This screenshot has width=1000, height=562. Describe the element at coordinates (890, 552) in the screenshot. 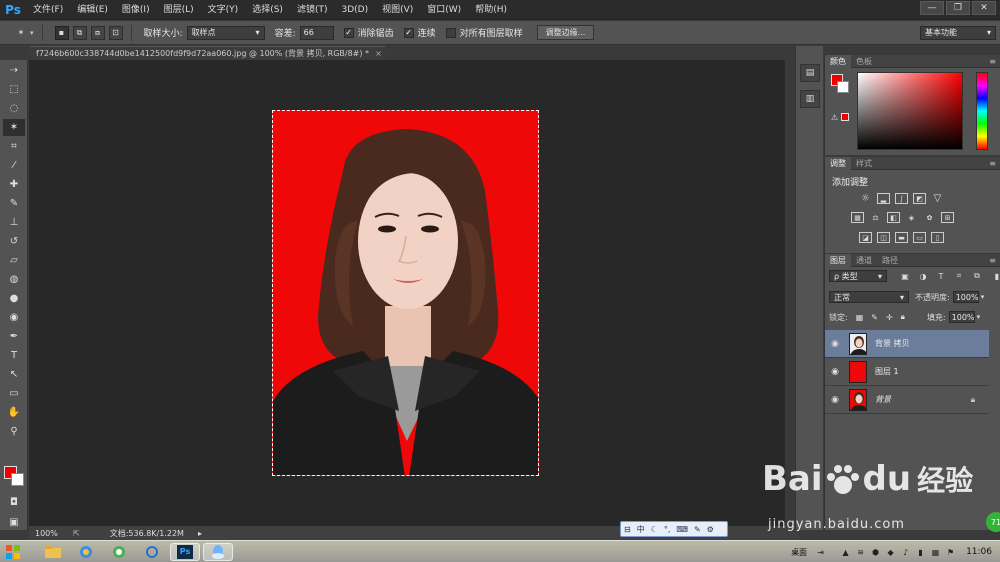

I see `shield-icon: ◆` at that location.